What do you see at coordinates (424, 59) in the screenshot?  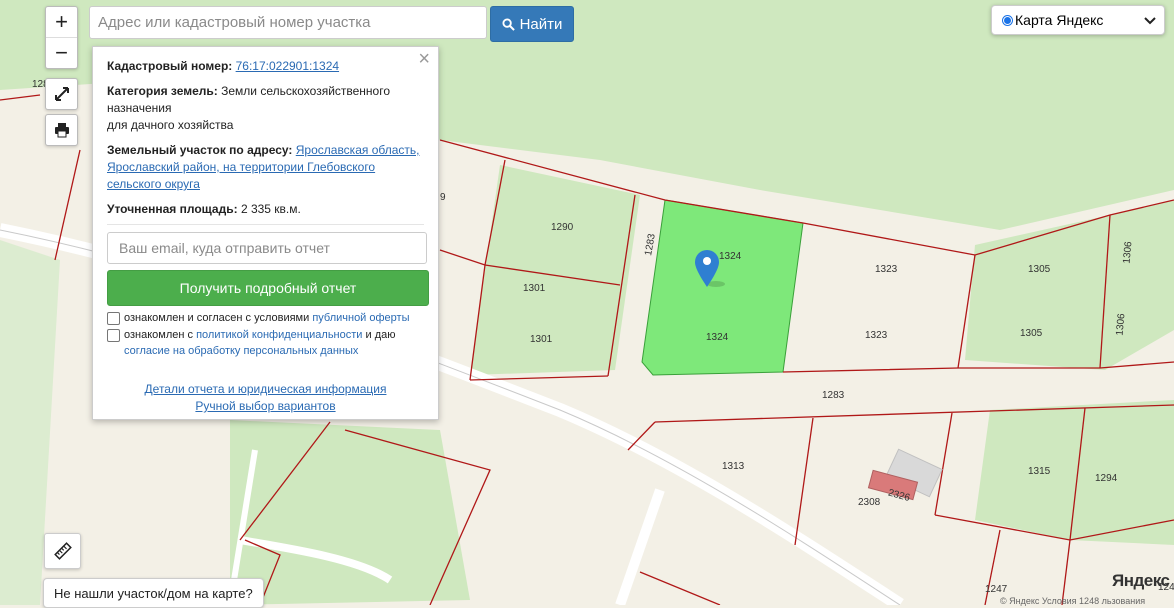 I see `close-icon: ×` at bounding box center [424, 59].